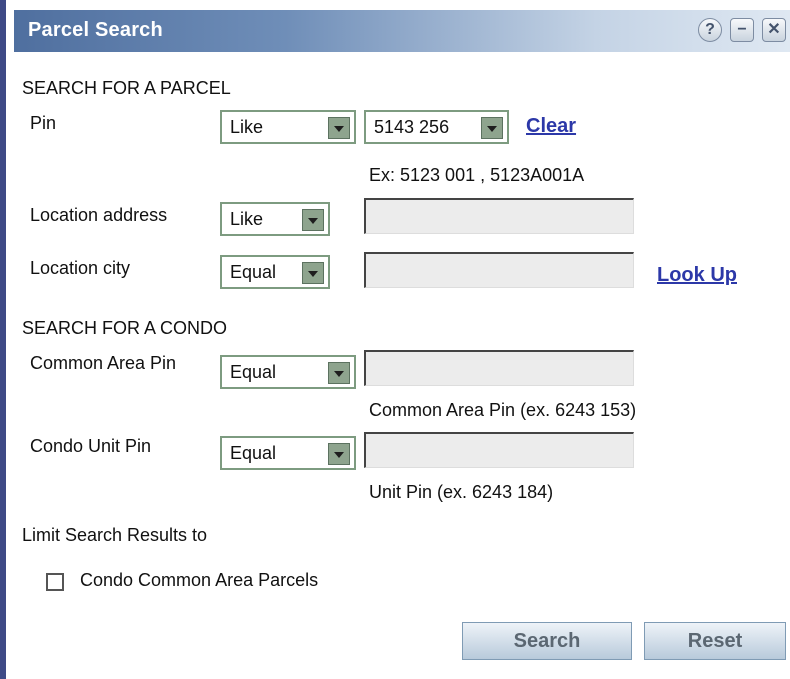 This screenshot has width=790, height=679. What do you see at coordinates (288, 127) in the screenshot?
I see `pin-operator-select: Like` at bounding box center [288, 127].